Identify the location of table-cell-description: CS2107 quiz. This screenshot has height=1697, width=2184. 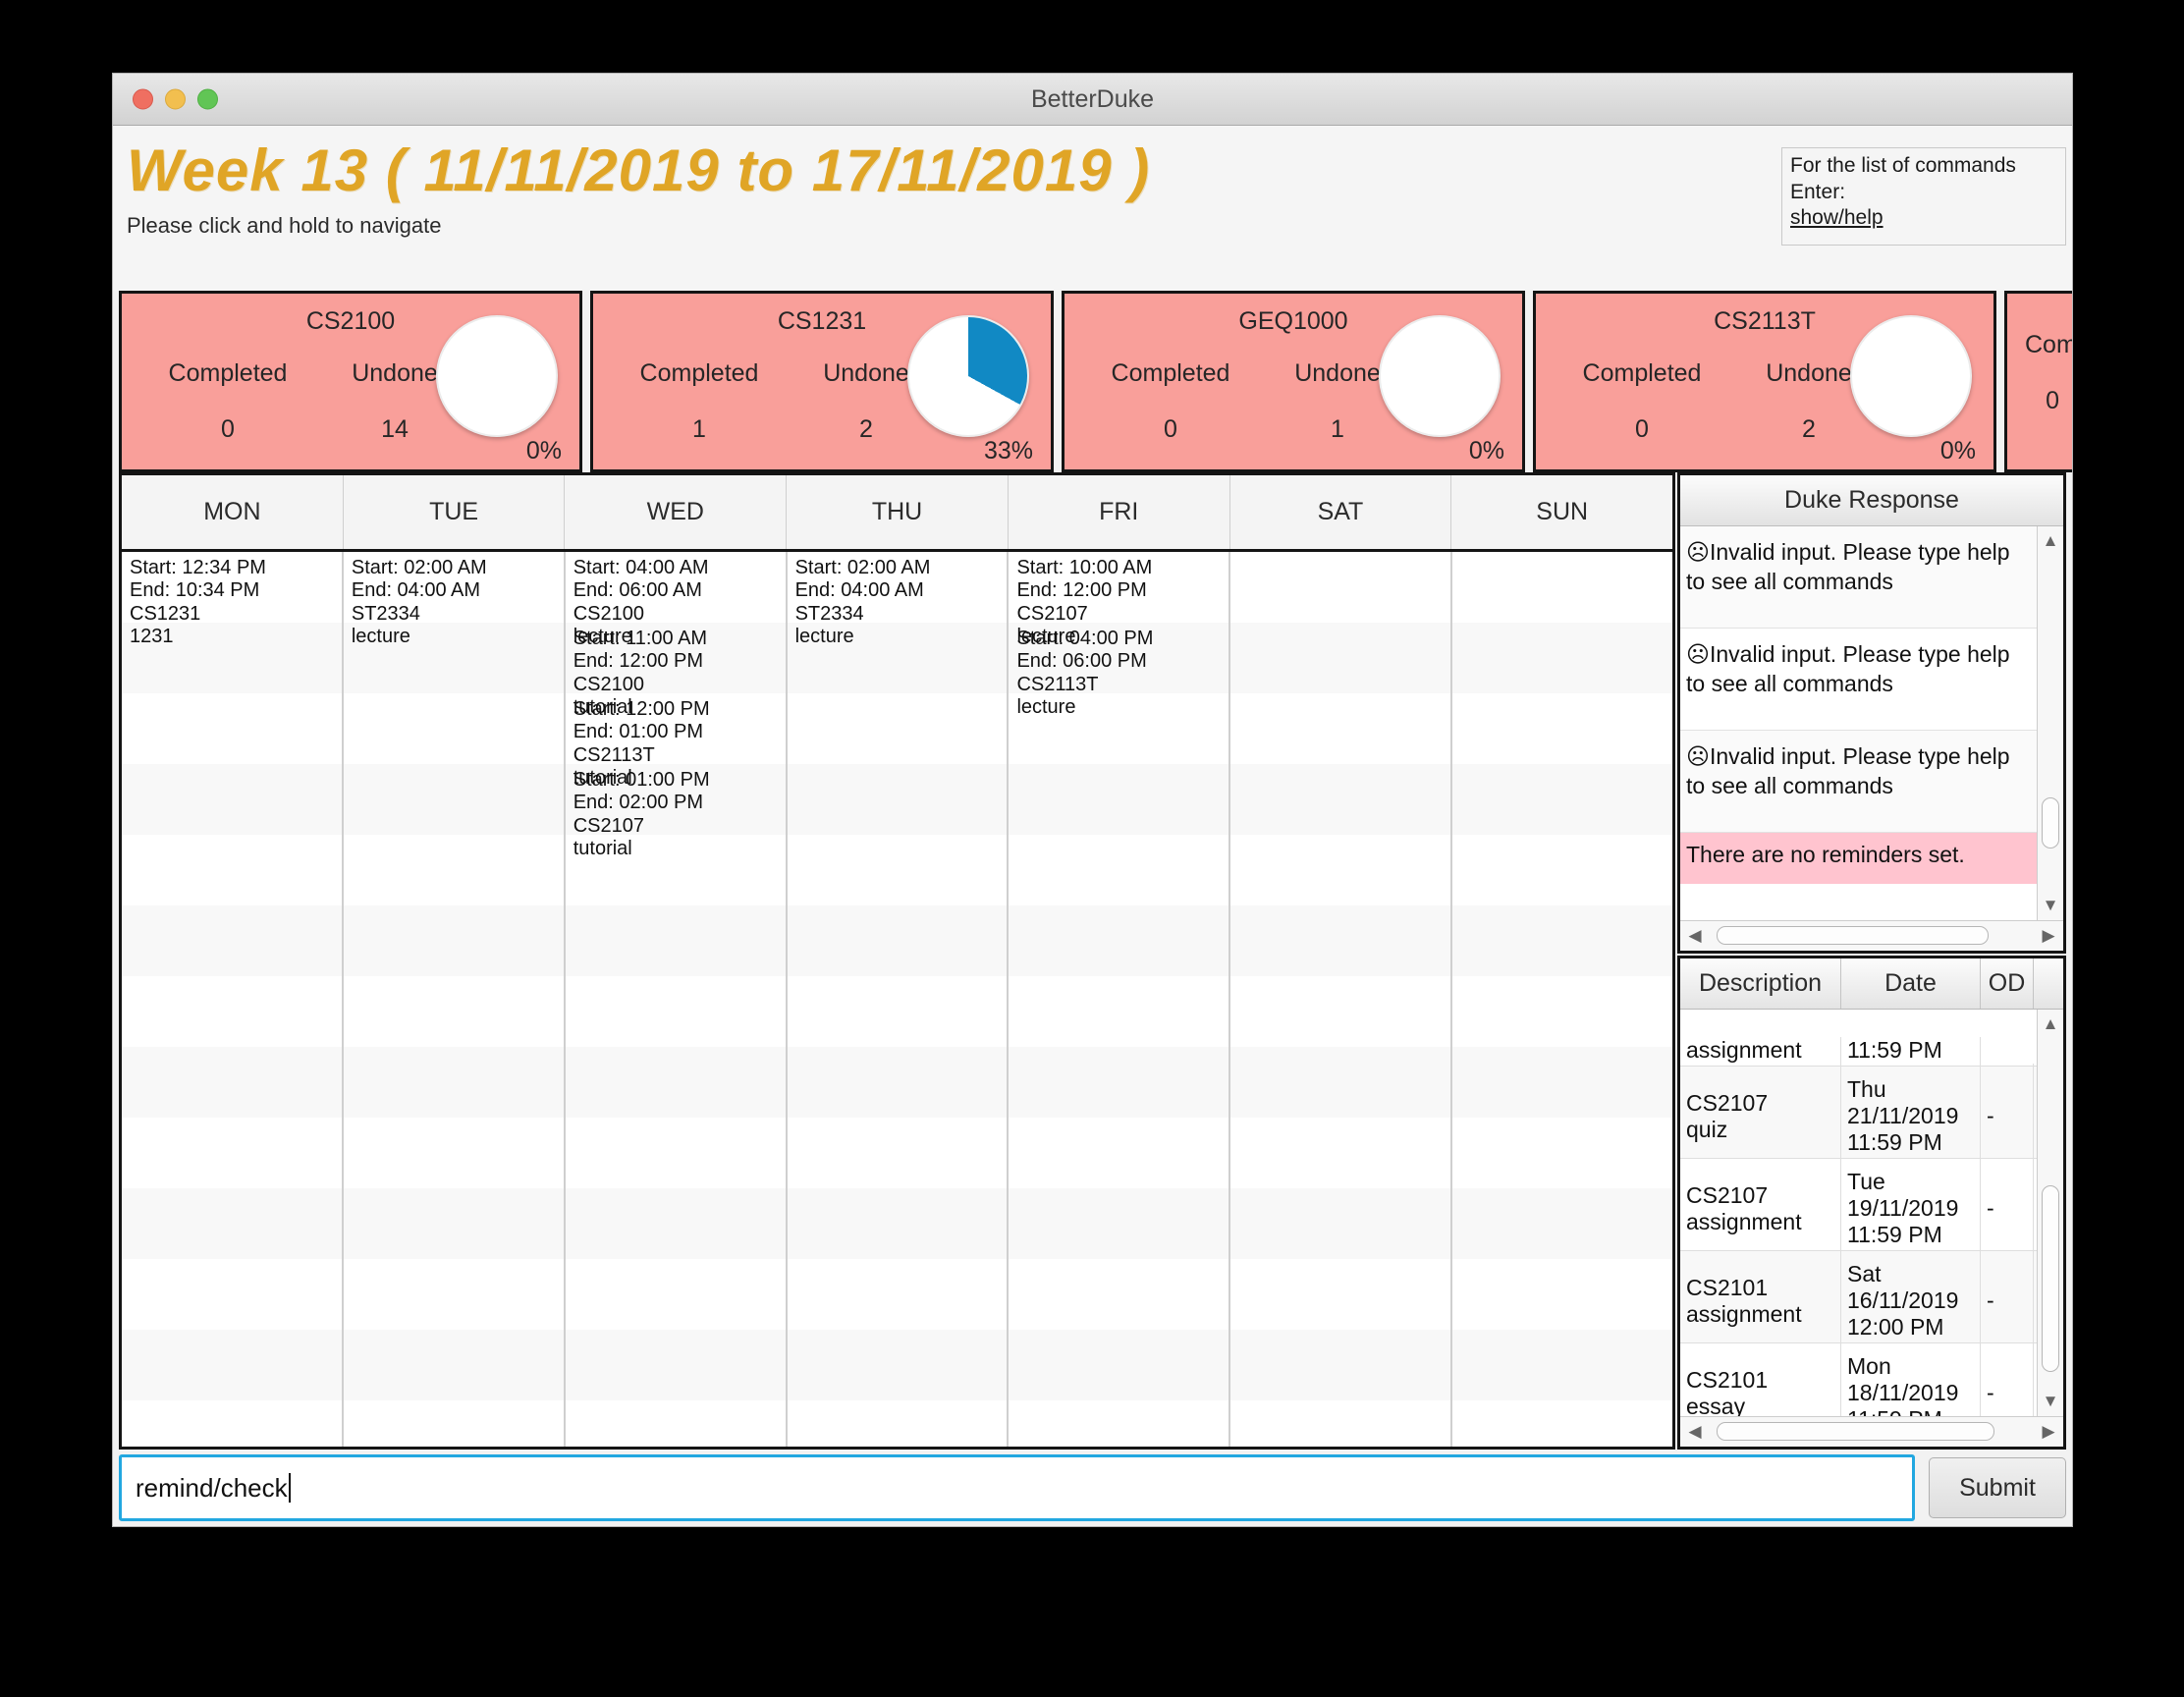
(1760, 1112).